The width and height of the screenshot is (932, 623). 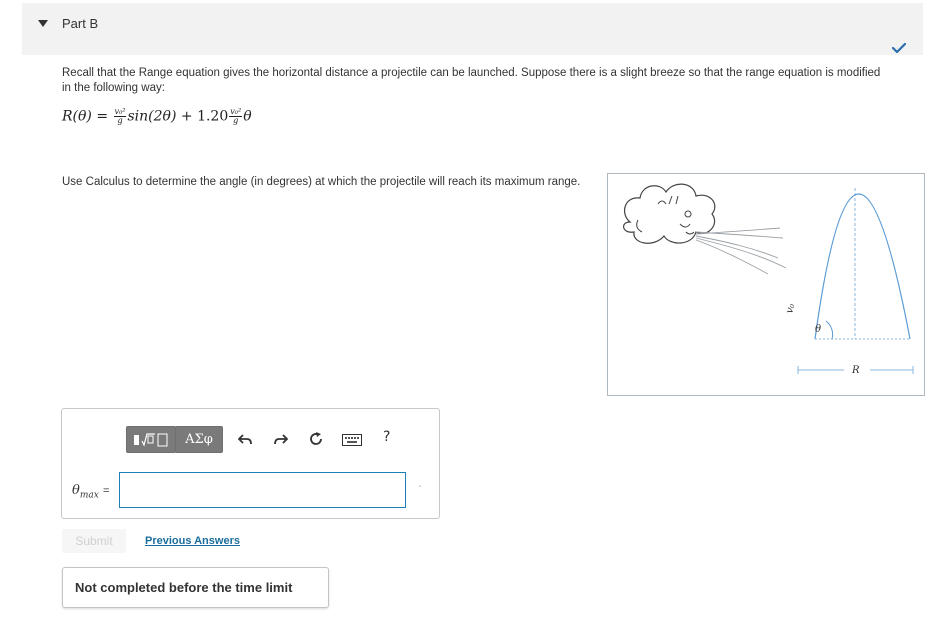 What do you see at coordinates (420, 487) in the screenshot?
I see `unit-marker-icon: ▫` at bounding box center [420, 487].